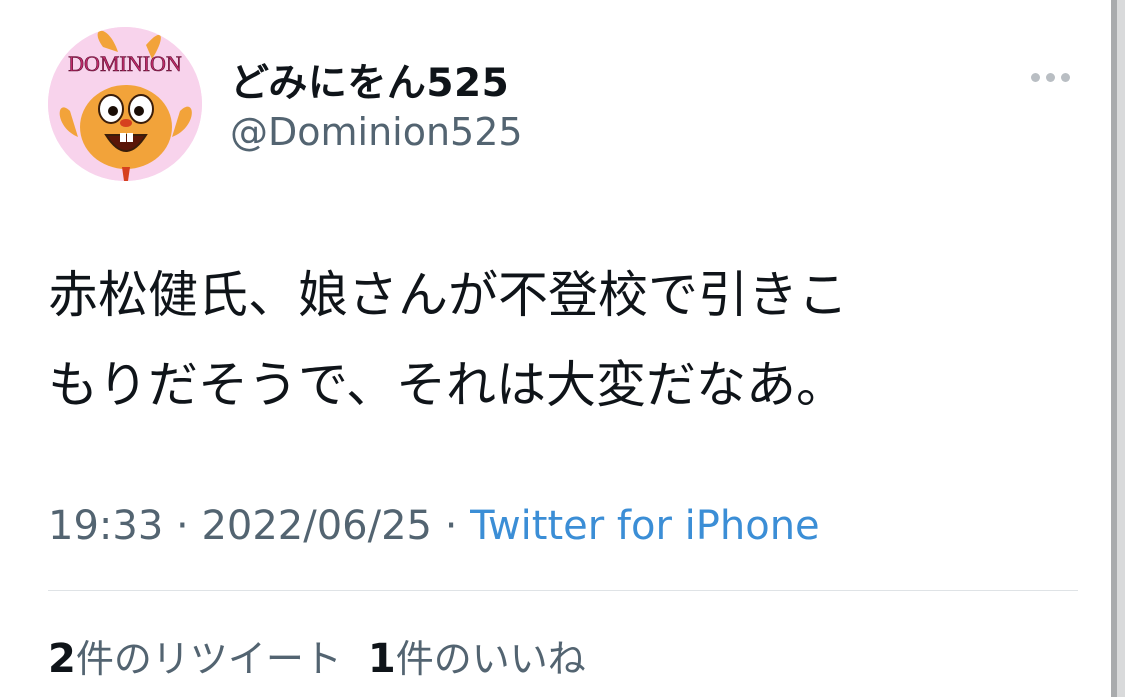  I want to click on tweet-stats: 2件のリツイート 1件のいいね, so click(317, 655).